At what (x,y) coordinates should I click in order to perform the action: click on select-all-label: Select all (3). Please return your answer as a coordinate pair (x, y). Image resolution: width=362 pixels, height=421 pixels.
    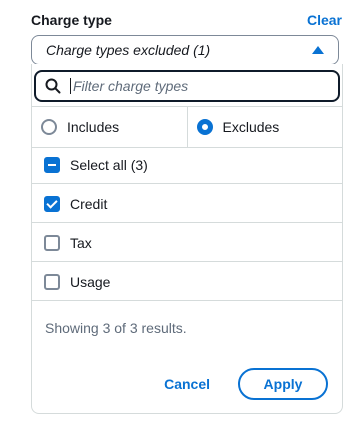
    Looking at the image, I should click on (109, 164).